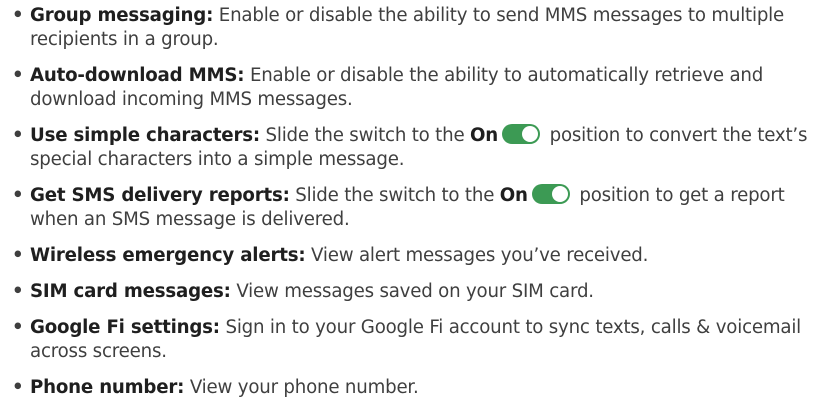  Describe the element at coordinates (412, 291) in the screenshot. I see `item-description: View messages saved on your SIM card.` at that location.